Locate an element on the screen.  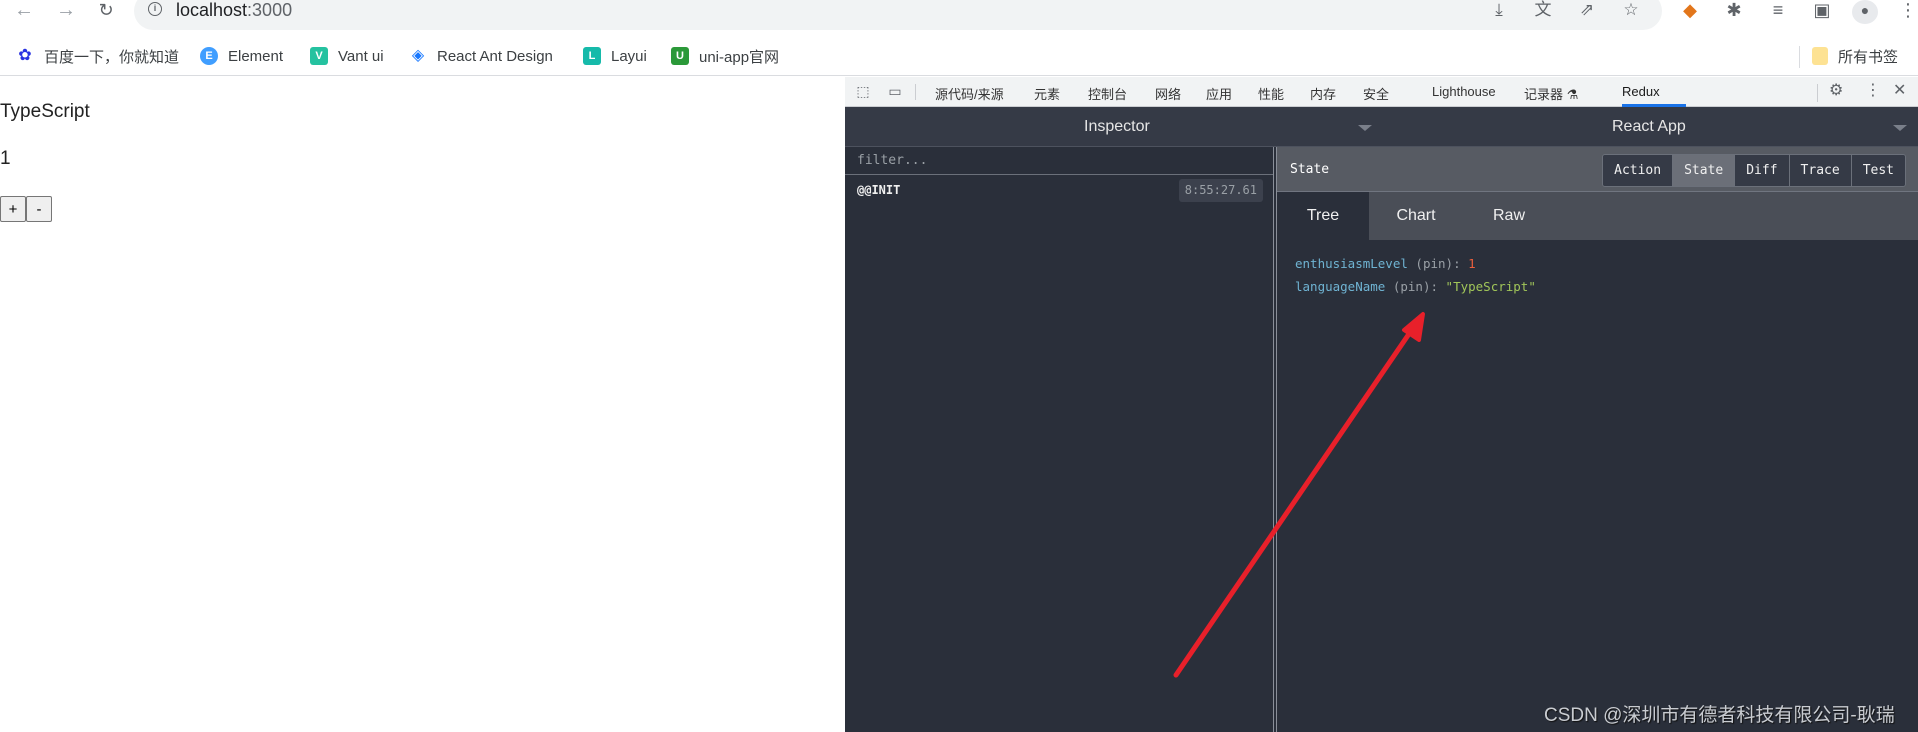
settings-gear-icon: ⚙ is located at coordinates (1836, 91).